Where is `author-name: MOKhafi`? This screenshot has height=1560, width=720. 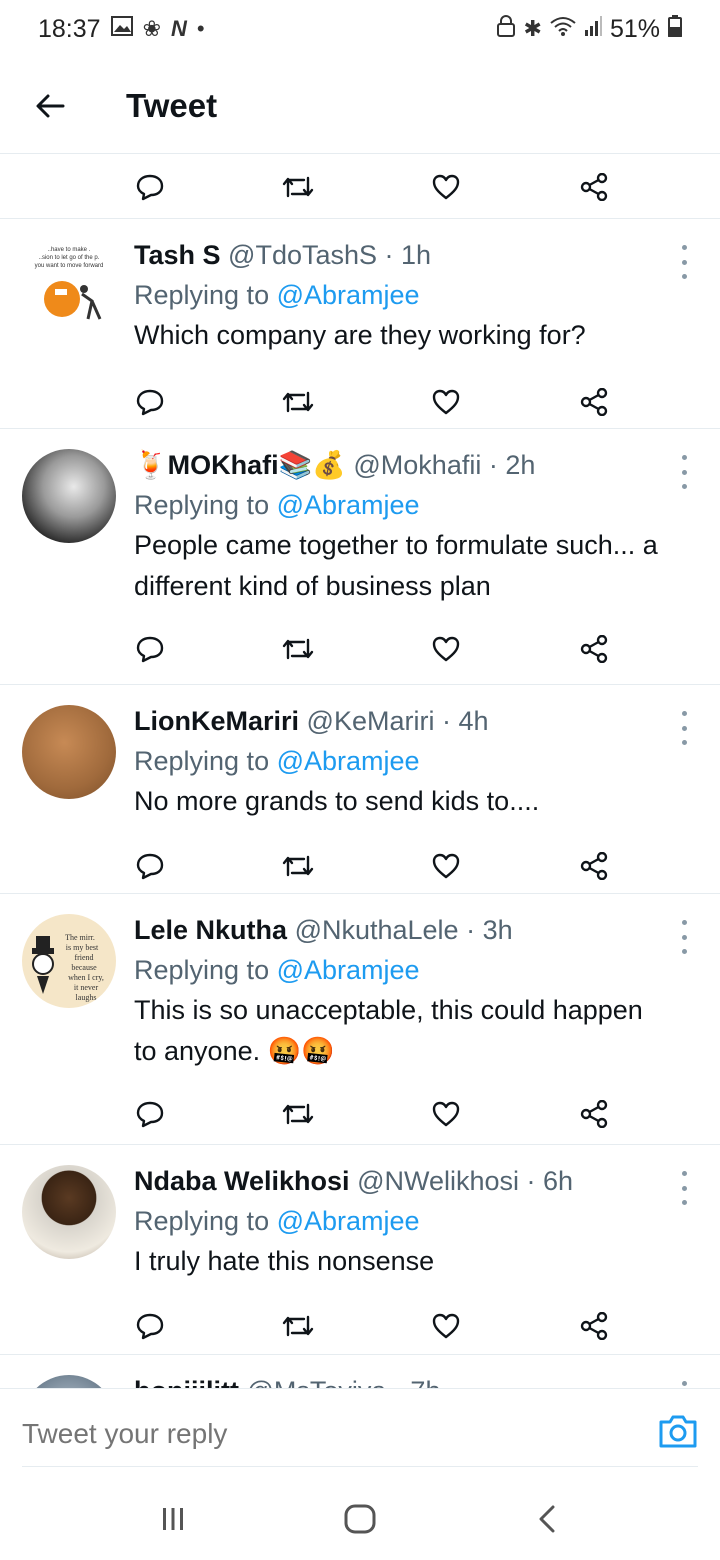 author-name: MOKhafi is located at coordinates (223, 465).